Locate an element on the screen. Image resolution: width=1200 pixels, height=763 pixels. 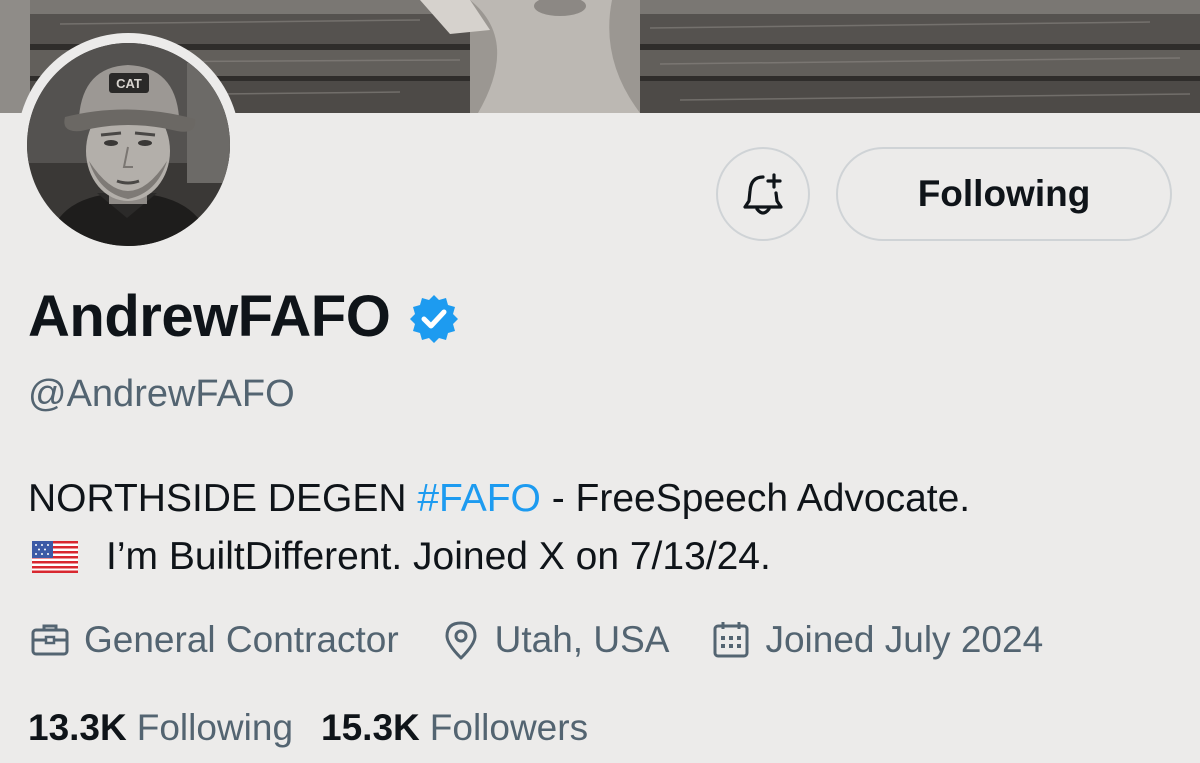
name-row: AndrewFAFO is located at coordinates (244, 317).